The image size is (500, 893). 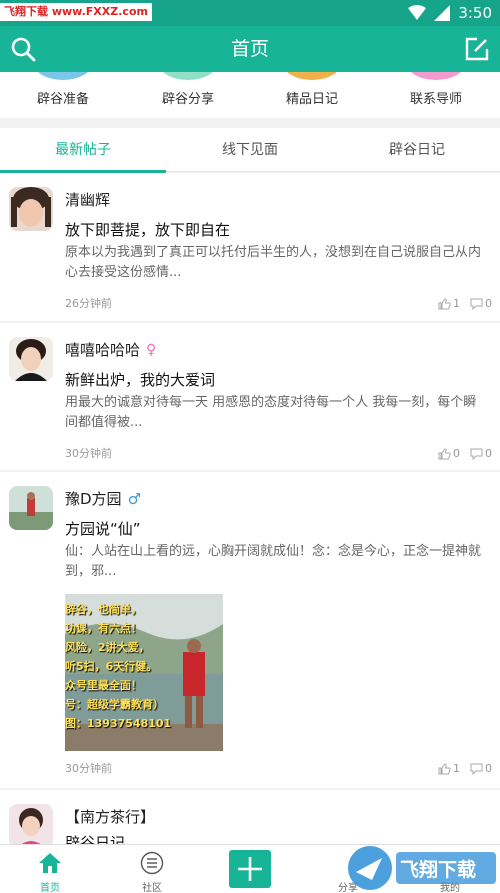 What do you see at coordinates (118, 723) in the screenshot?
I see `image-line: 图：13937548101` at bounding box center [118, 723].